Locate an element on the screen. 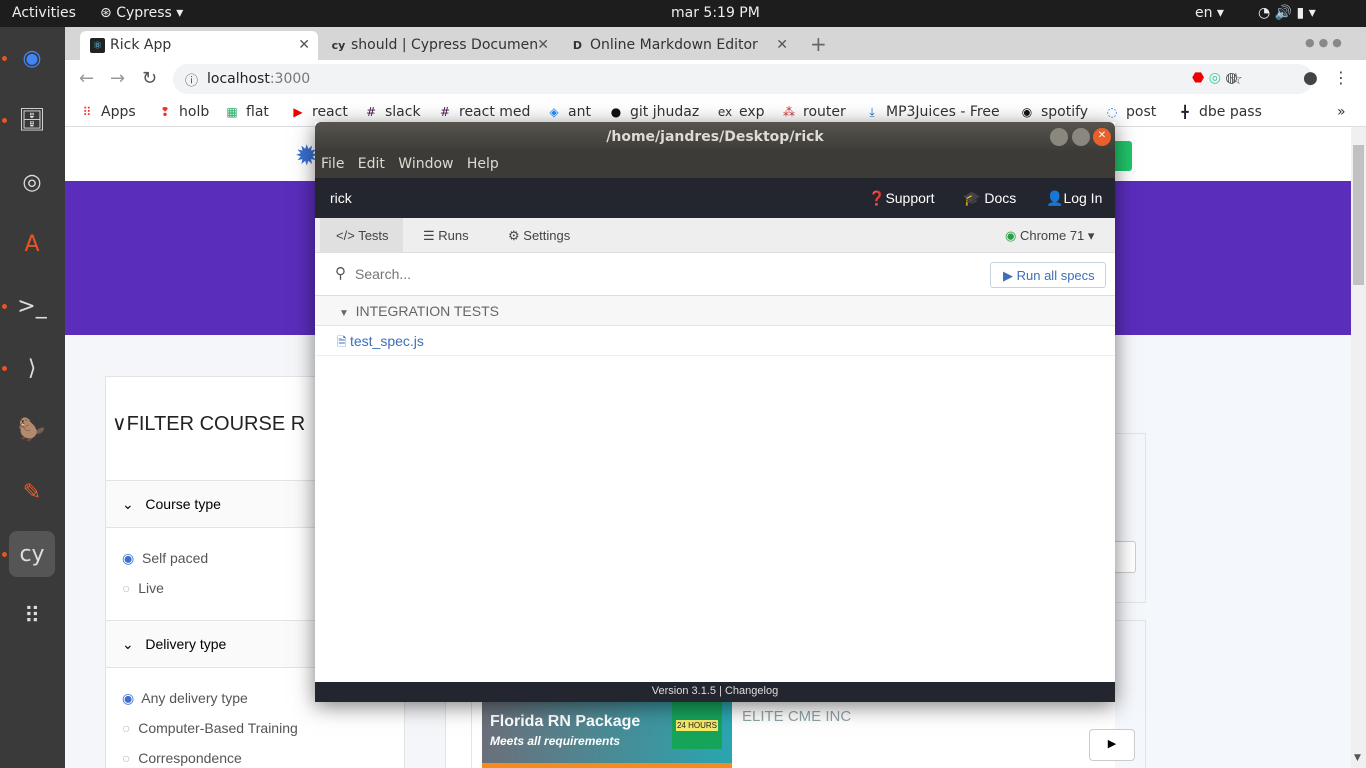  bookmark-slack: # slack is located at coordinates (392, 112).